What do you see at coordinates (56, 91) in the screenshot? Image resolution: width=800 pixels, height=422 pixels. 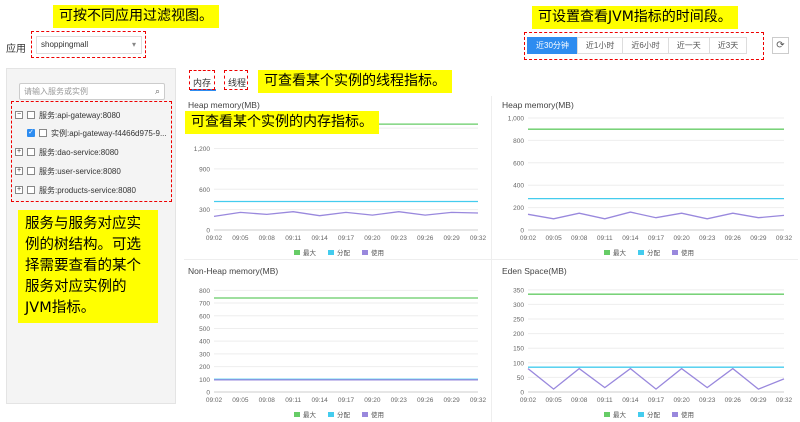 I see `search-placeholder: 请输入服务或实例` at bounding box center [56, 91].